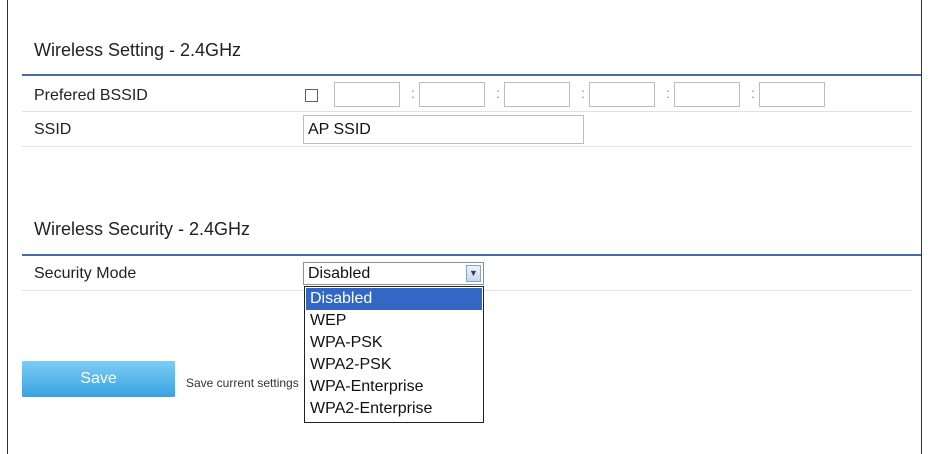 This screenshot has height=454, width=930. What do you see at coordinates (311, 95) in the screenshot?
I see `preferred-bssid-checkbox` at bounding box center [311, 95].